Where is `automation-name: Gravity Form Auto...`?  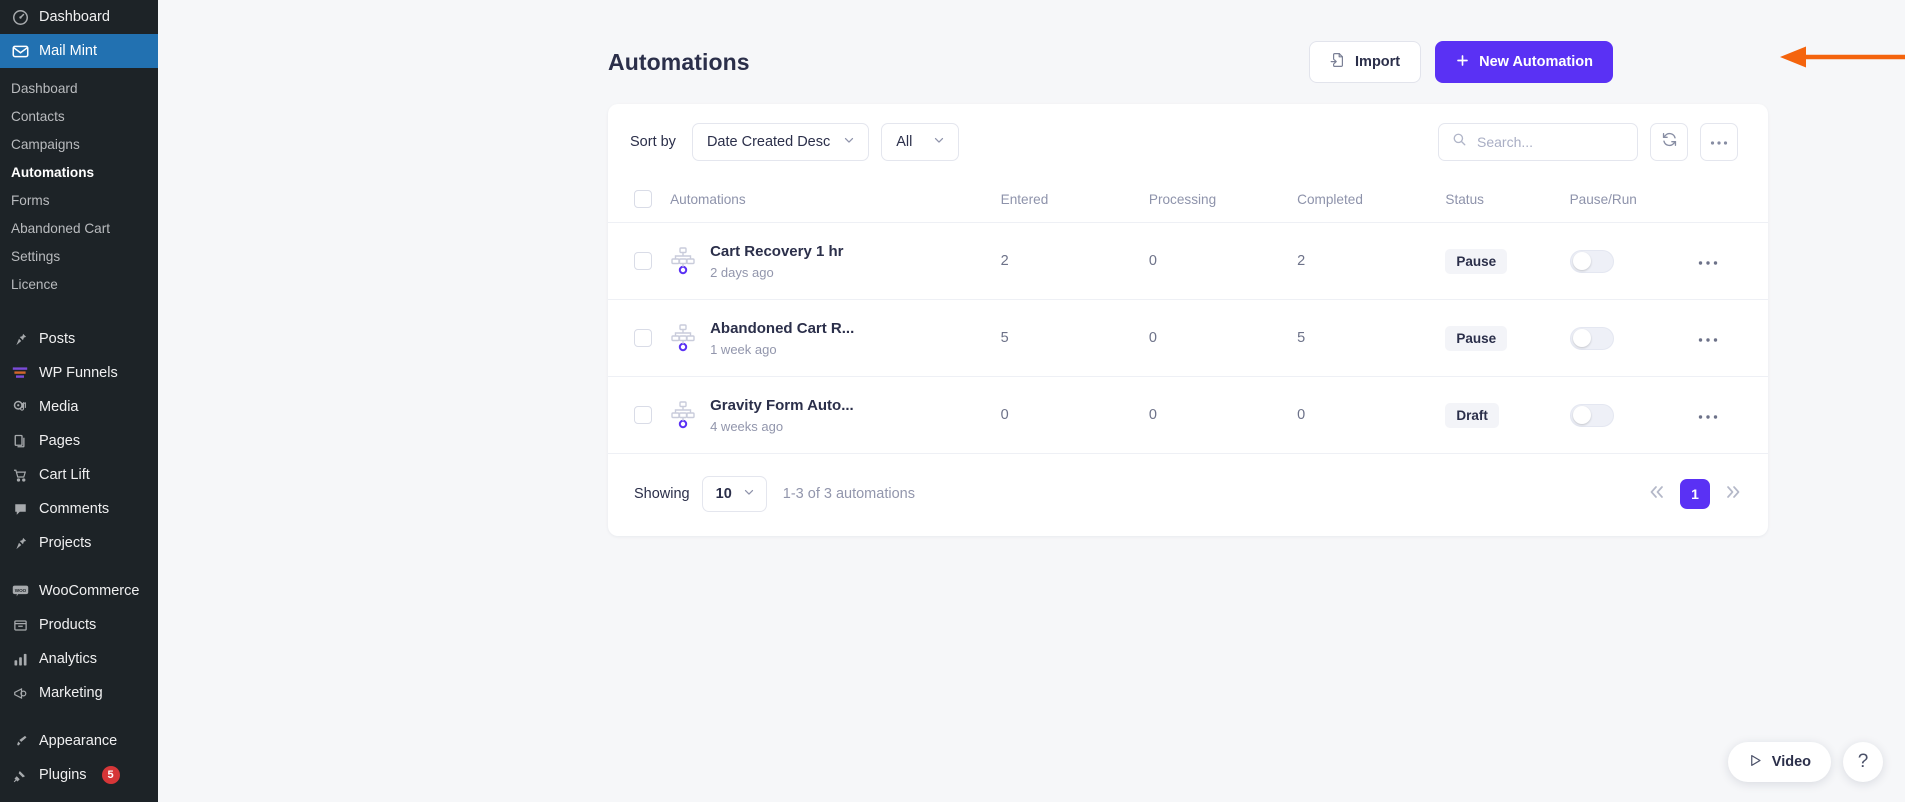 automation-name: Gravity Form Auto... is located at coordinates (782, 405).